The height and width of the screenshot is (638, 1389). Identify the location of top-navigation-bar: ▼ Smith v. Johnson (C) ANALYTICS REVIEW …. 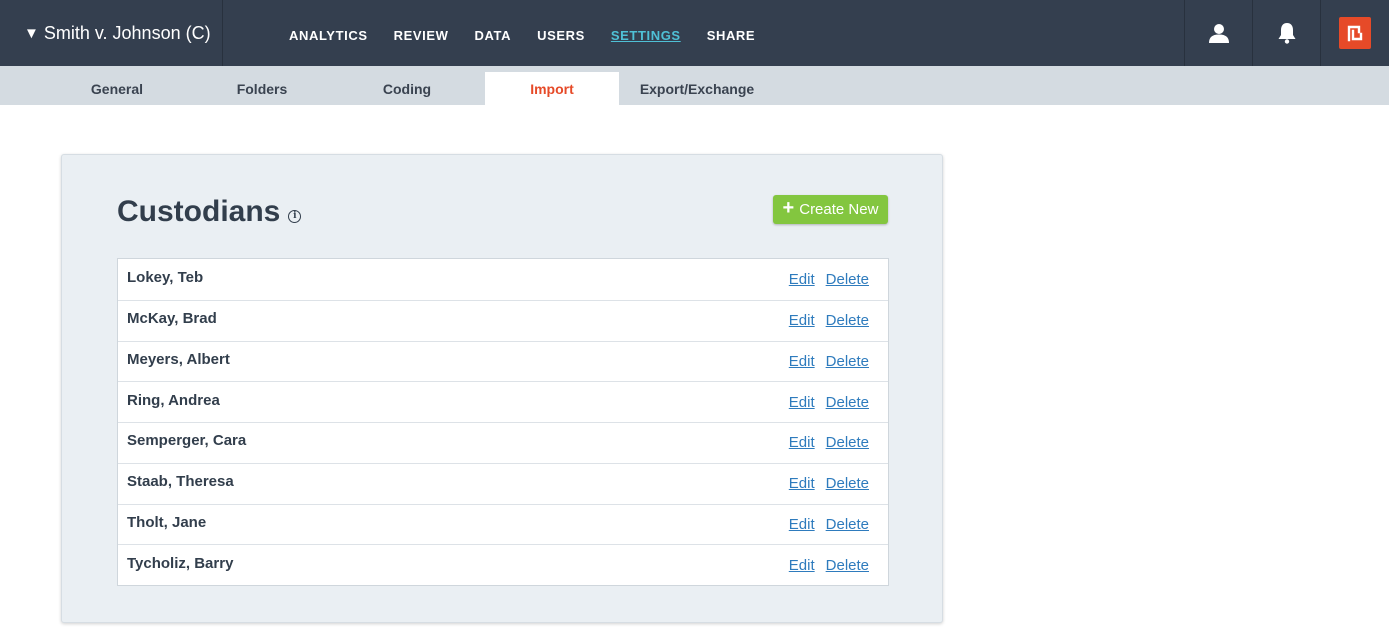
(694, 33).